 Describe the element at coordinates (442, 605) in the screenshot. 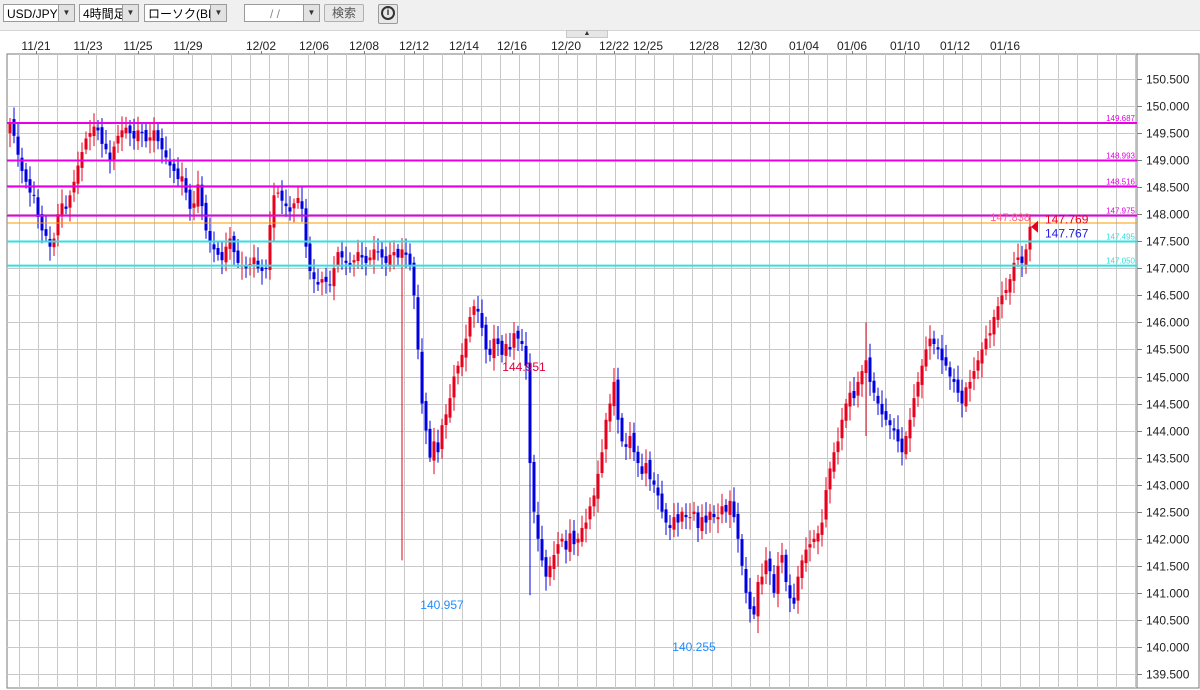

I see `extreme-price-label: 140.957` at that location.